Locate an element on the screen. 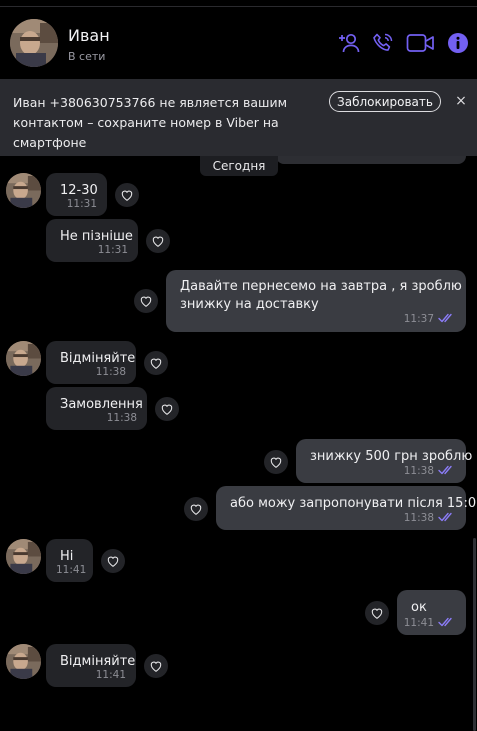 This screenshot has height=731, width=477. message-bubble-incoming: Ні 11:41 is located at coordinates (69, 560).